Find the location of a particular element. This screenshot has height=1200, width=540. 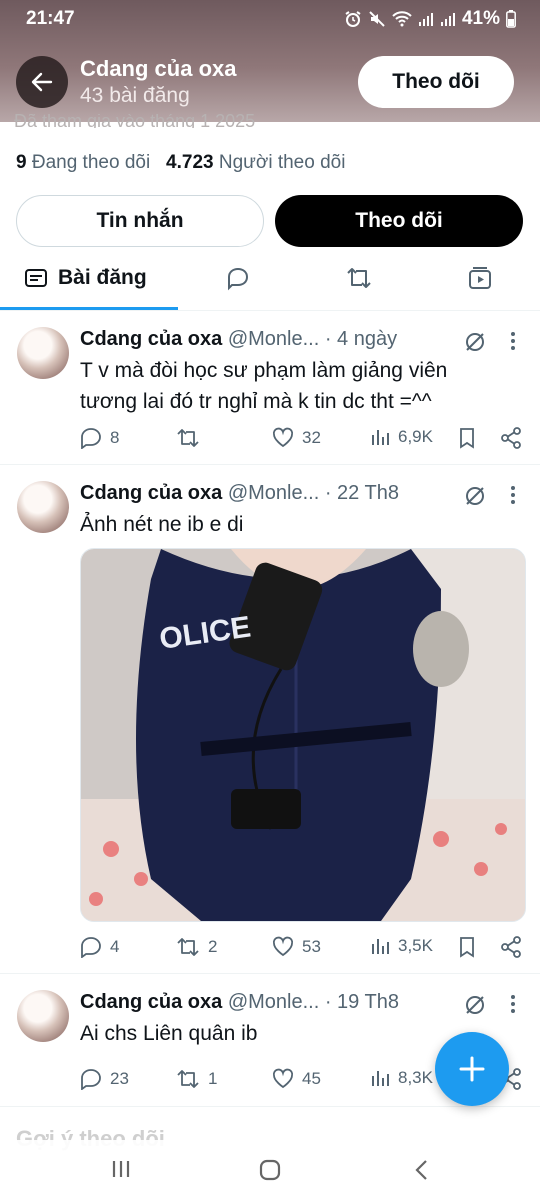

tab-replies is located at coordinates (238, 278).